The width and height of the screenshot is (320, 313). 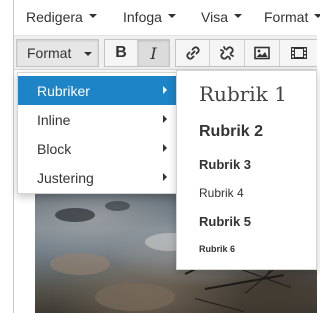 What do you see at coordinates (214, 17) in the screenshot?
I see `menu-visa-label: Visa` at bounding box center [214, 17].